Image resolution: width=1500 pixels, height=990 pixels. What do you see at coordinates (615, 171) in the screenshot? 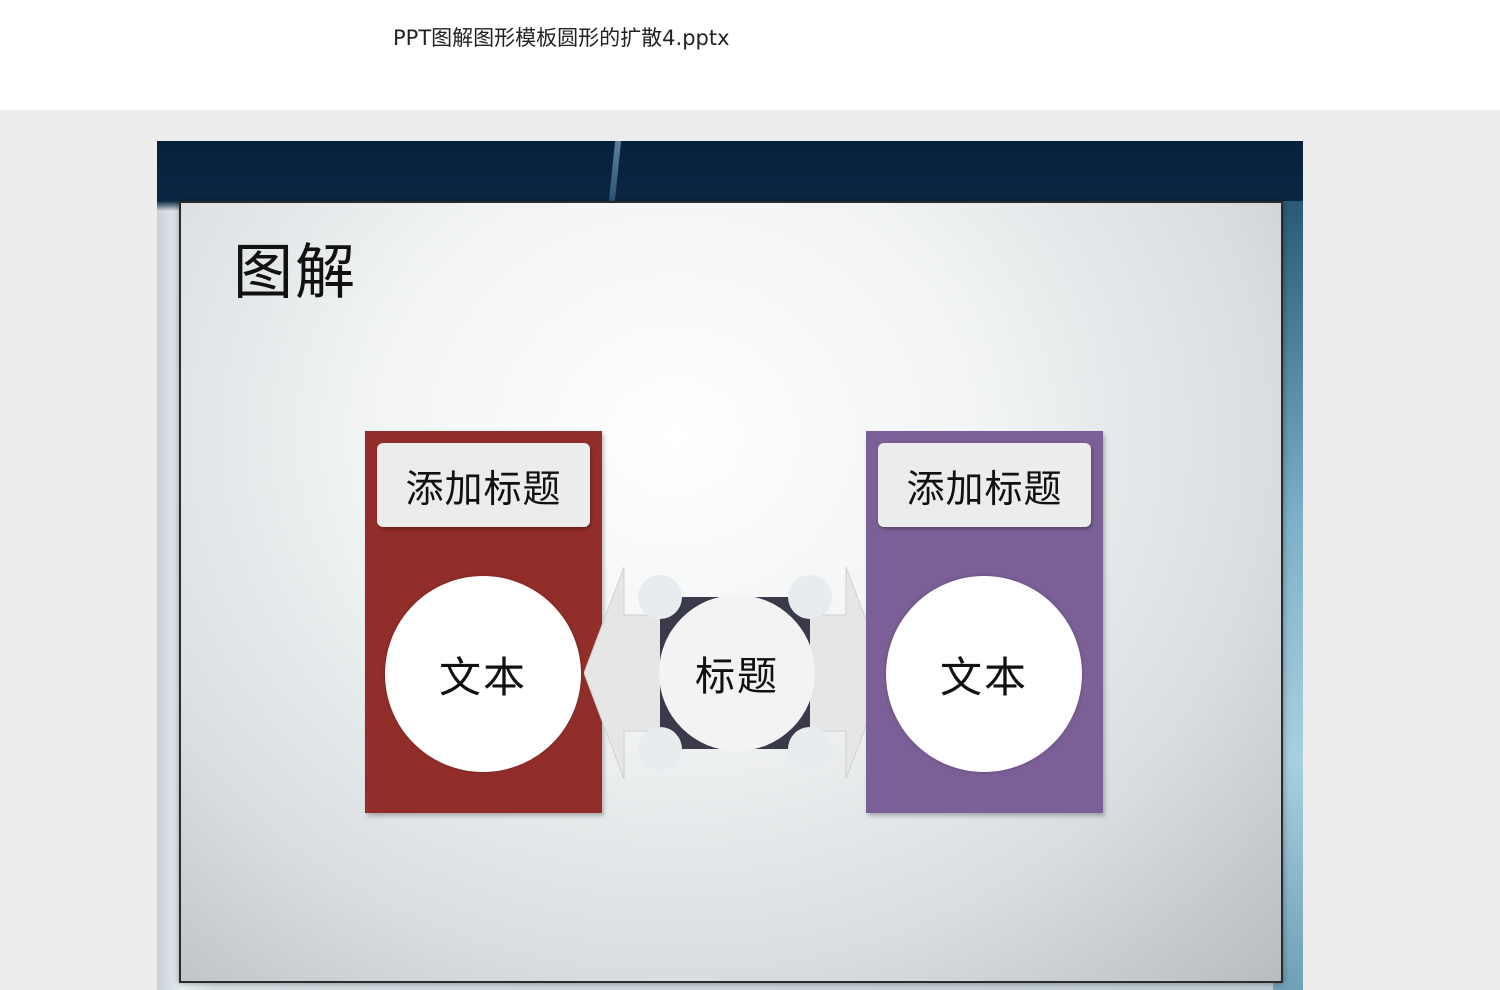
I see `slide-background-streak` at bounding box center [615, 171].